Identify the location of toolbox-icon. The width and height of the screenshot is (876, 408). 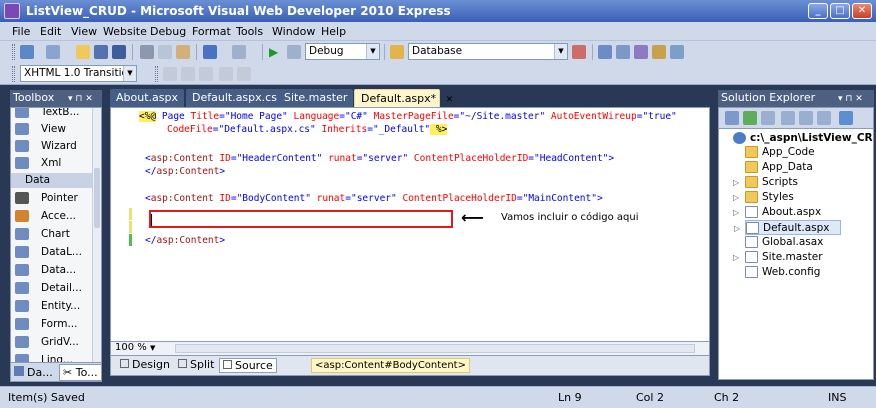
(659, 52).